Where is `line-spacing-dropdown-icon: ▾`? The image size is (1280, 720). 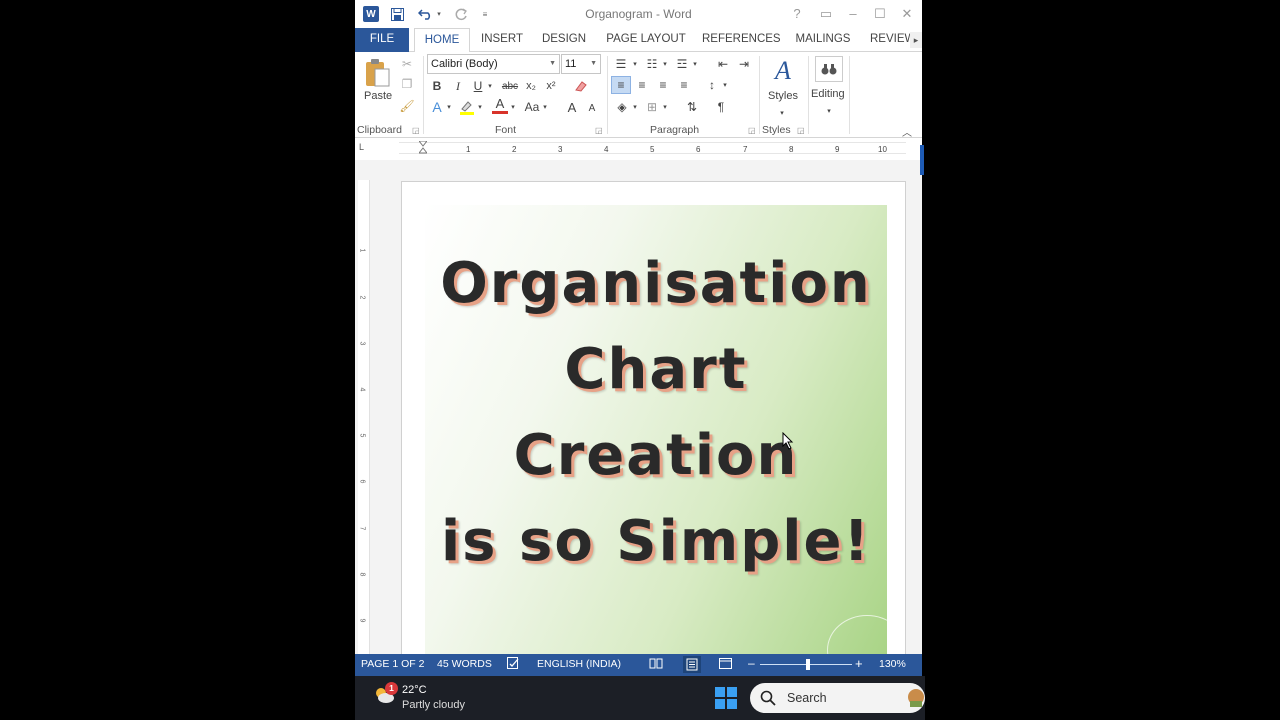 line-spacing-dropdown-icon: ▾ is located at coordinates (725, 85).